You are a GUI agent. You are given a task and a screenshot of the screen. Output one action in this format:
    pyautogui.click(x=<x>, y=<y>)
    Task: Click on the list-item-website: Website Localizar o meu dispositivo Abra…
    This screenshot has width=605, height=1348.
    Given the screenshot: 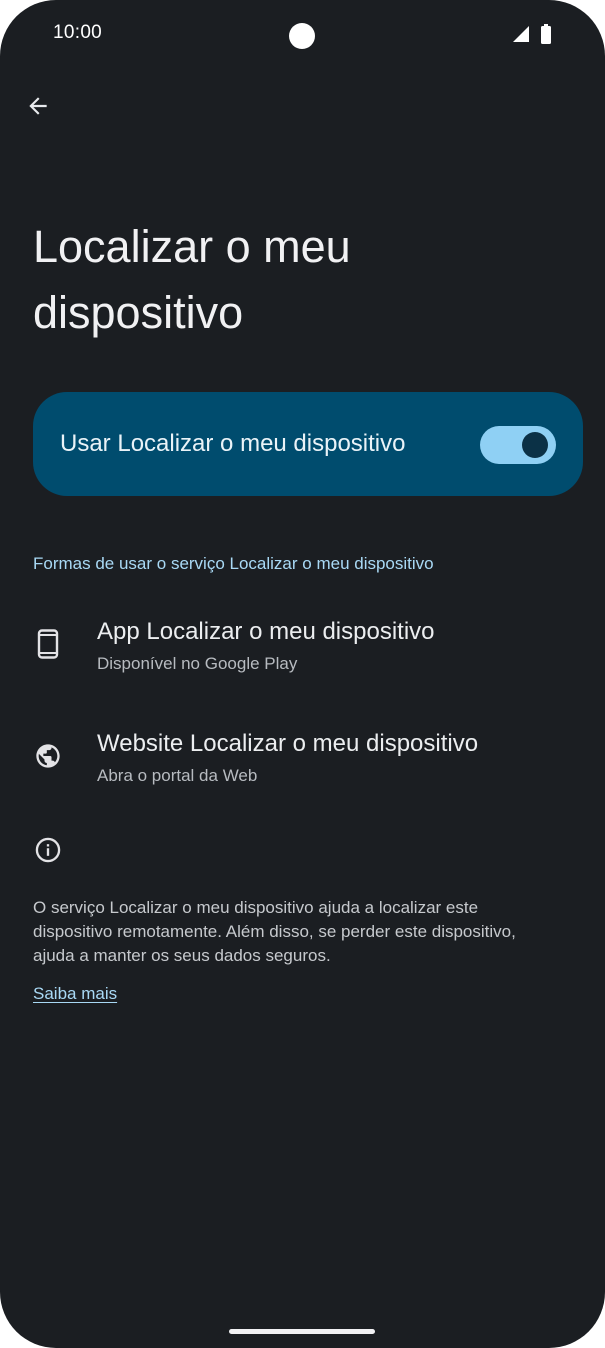 What is the action you would take?
    pyautogui.click(x=302, y=768)
    